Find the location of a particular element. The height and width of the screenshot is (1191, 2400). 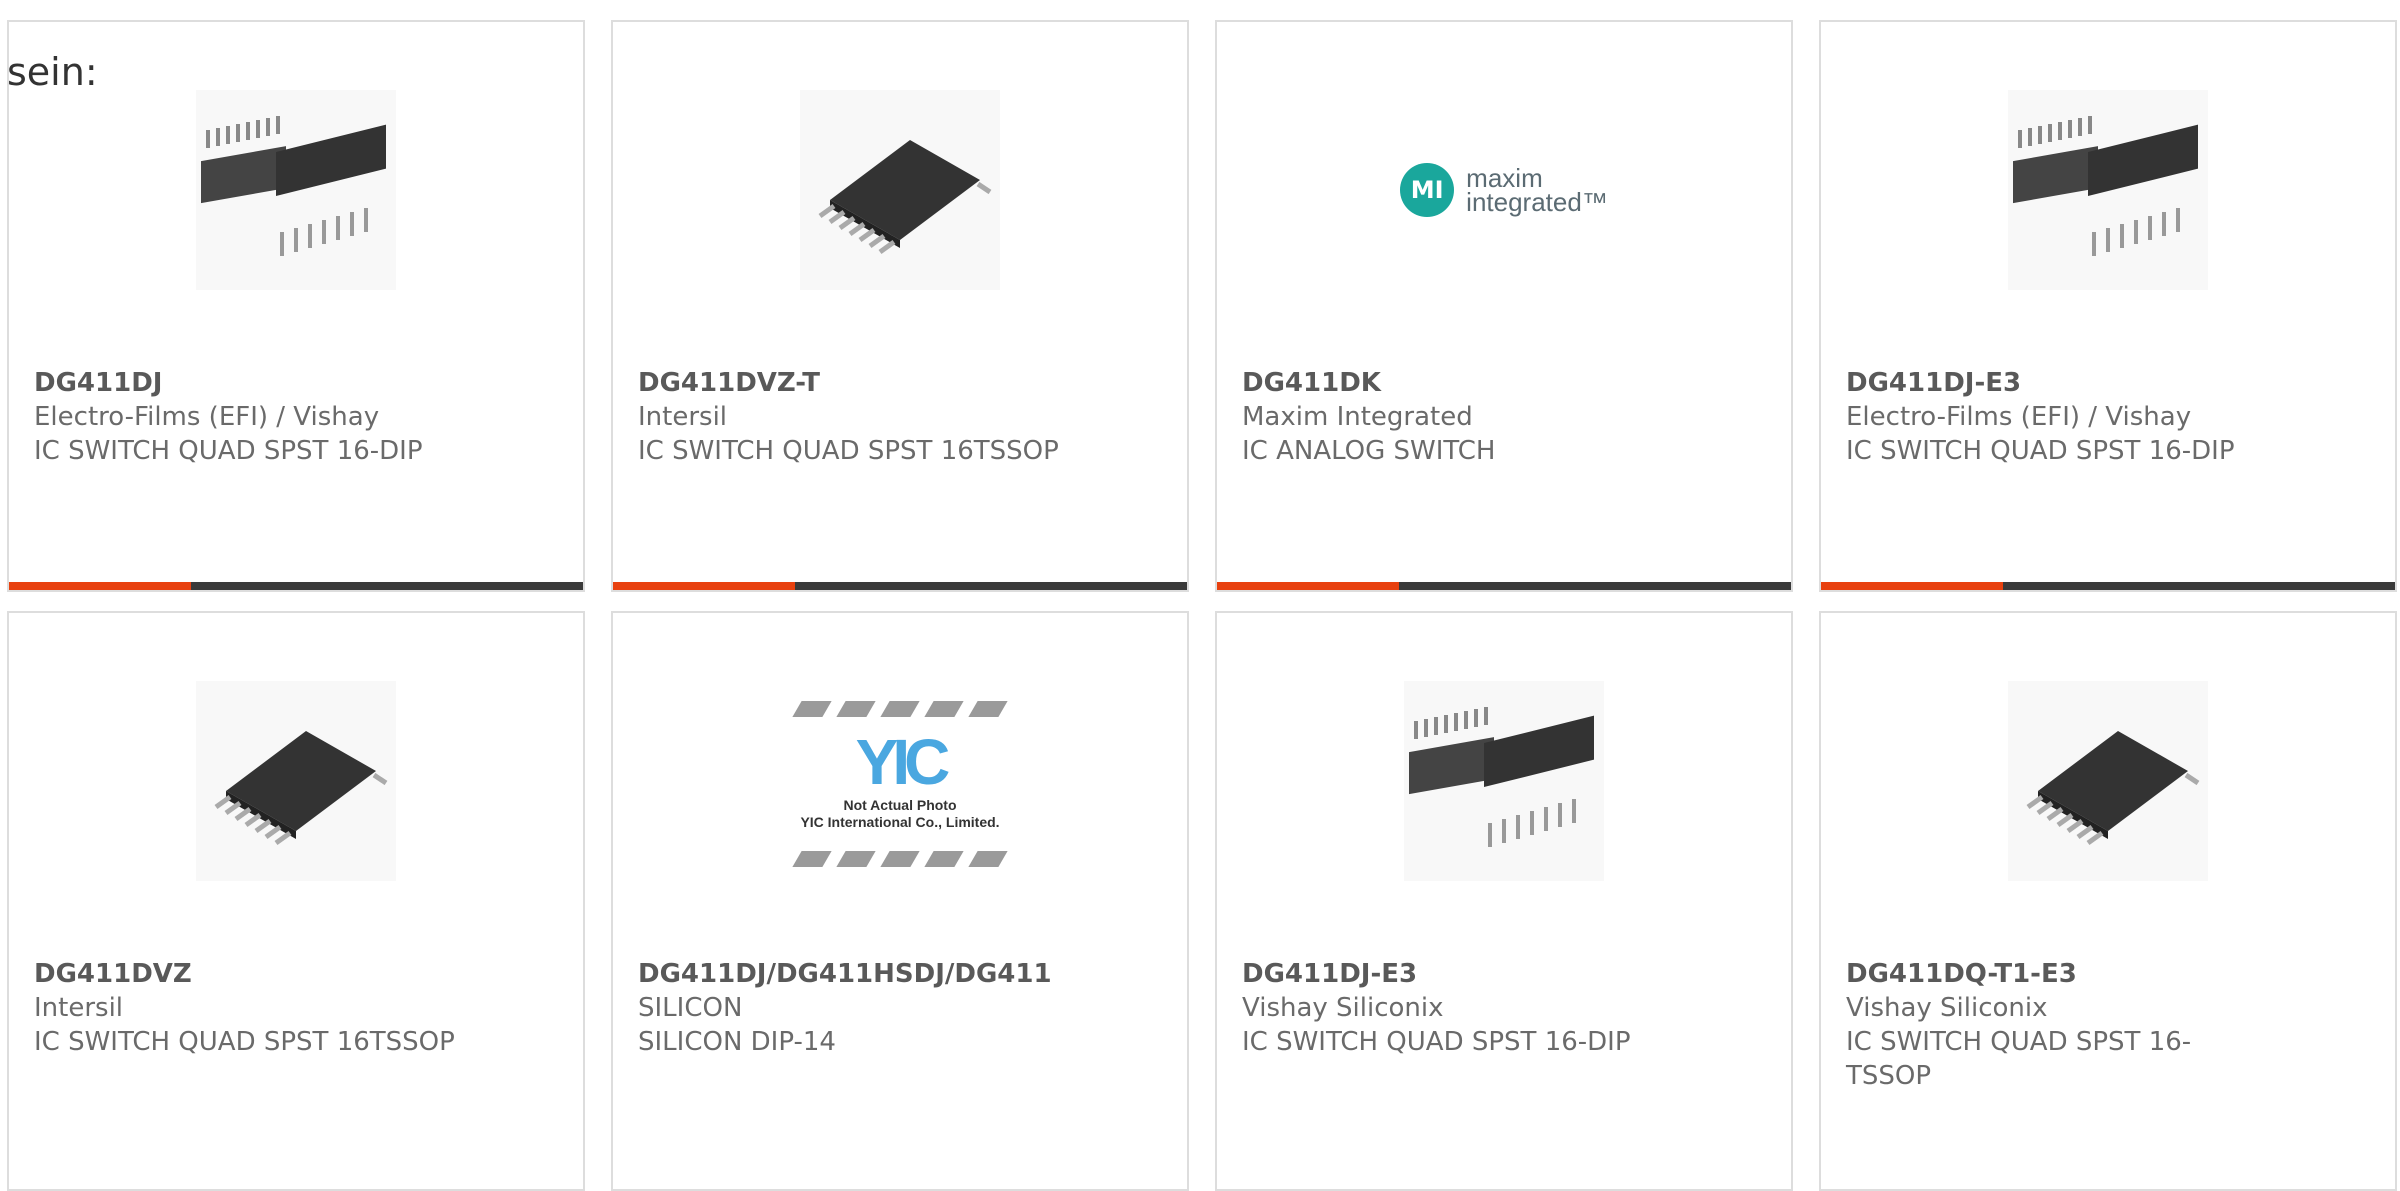

photo-note-2: YIC International Co., Limited. is located at coordinates (900, 822).